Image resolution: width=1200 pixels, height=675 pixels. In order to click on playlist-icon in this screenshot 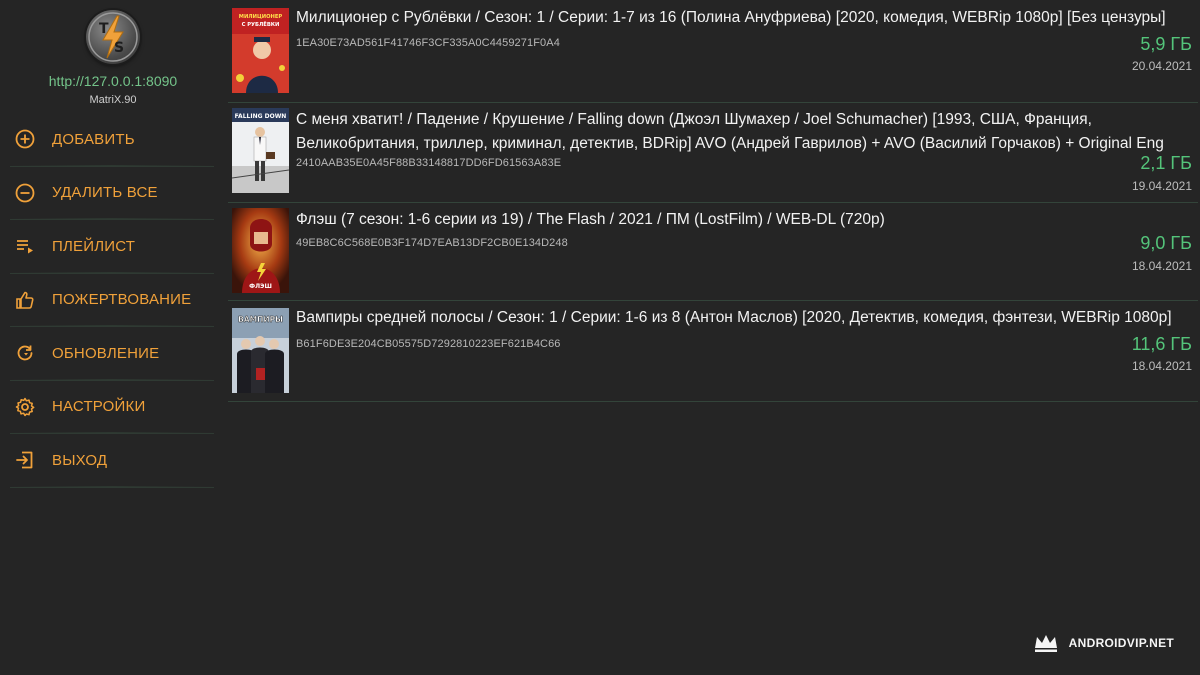, I will do `click(25, 246)`.